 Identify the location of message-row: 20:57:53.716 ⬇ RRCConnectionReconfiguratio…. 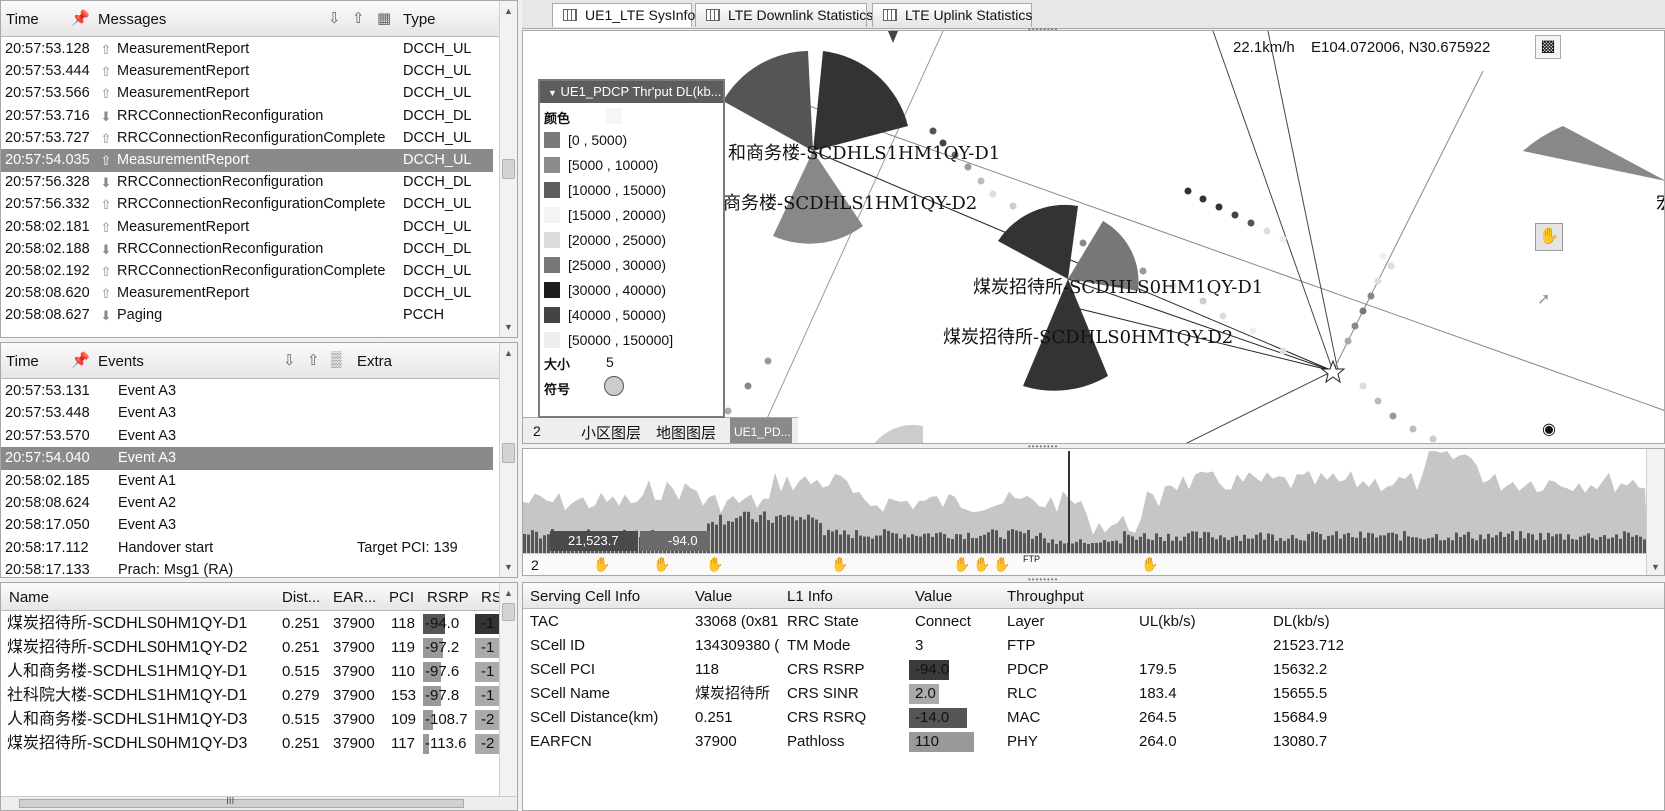
(247, 116).